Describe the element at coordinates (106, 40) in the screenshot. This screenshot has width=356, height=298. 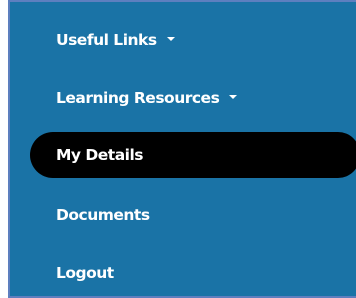
I see `nav-item-label: Useful Links` at that location.